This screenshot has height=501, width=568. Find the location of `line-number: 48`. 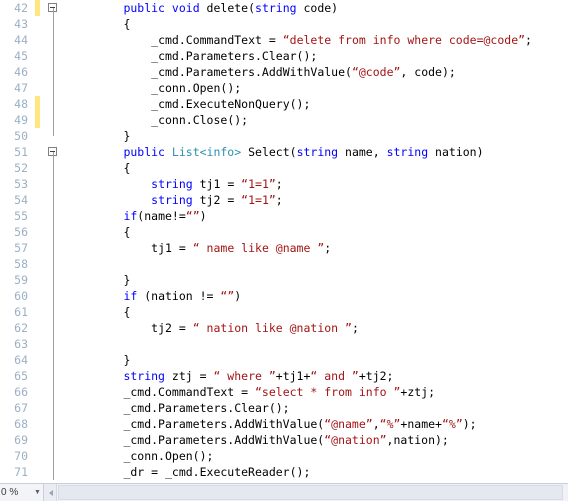

line-number: 48 is located at coordinates (21, 104).